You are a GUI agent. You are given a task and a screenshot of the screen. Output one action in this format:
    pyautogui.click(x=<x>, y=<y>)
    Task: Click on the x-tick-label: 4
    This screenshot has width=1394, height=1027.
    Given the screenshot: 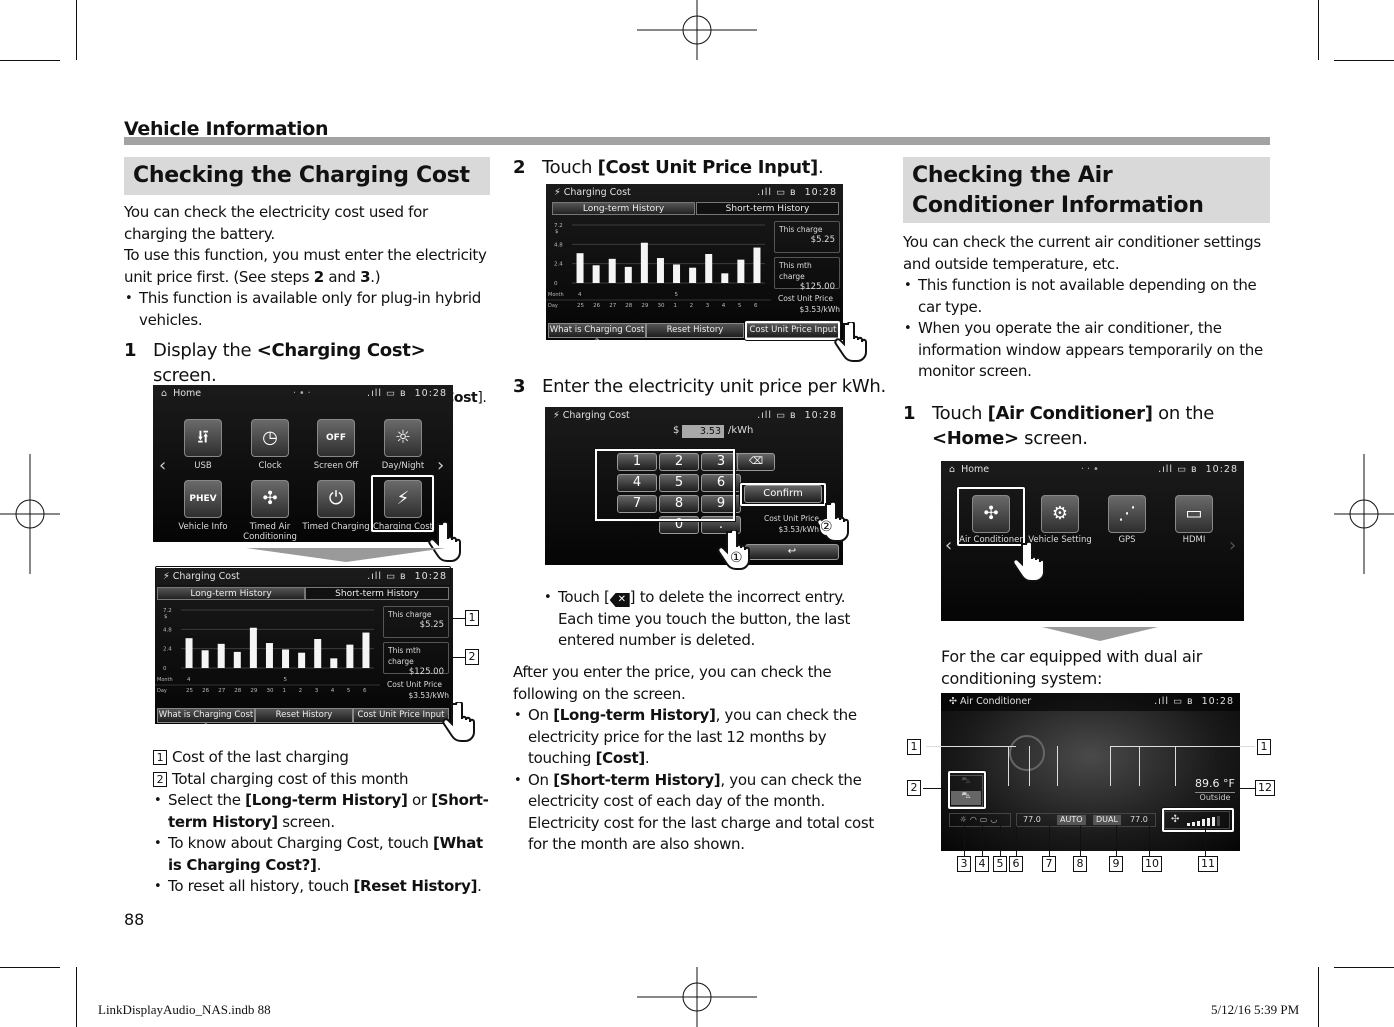 What is the action you would take?
    pyautogui.click(x=724, y=306)
    